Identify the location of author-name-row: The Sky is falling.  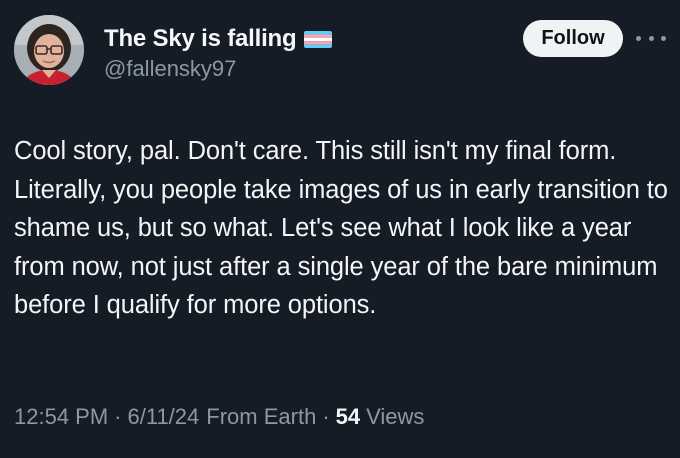
(218, 39).